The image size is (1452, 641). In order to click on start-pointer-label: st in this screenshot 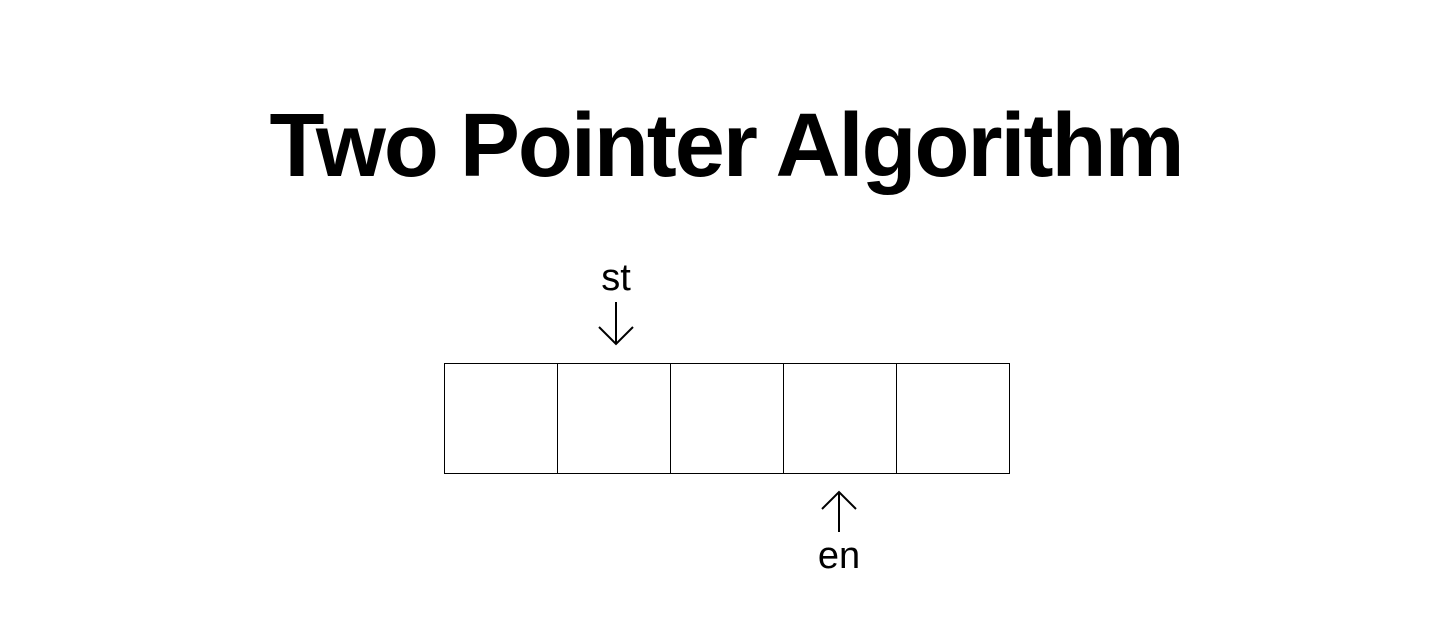, I will do `click(616, 278)`.